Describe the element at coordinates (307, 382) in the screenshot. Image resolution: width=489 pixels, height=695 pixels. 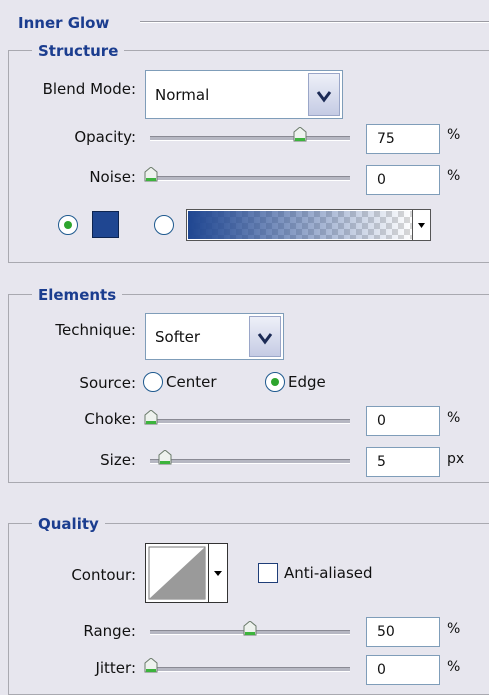
I see `source-edge-label: Edge` at that location.